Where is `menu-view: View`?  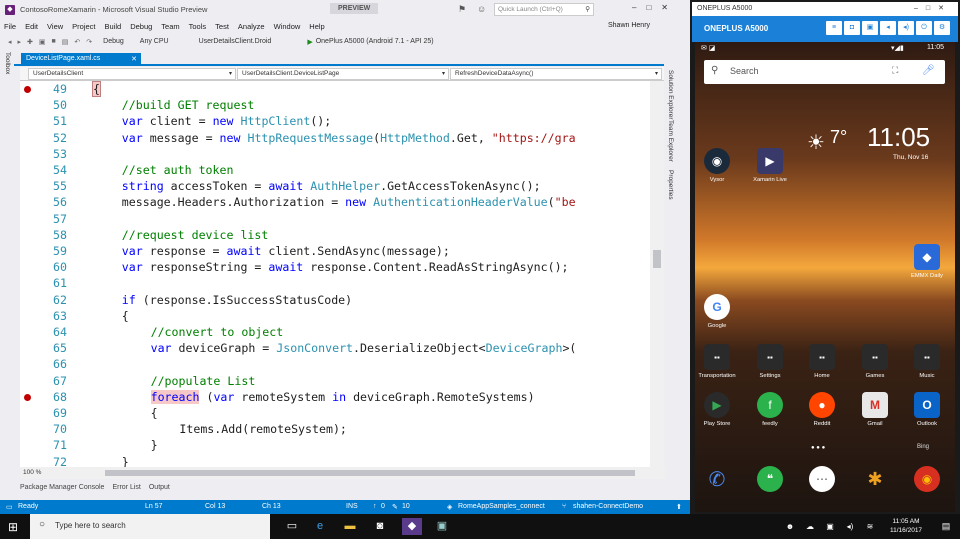 menu-view: View is located at coordinates (55, 26).